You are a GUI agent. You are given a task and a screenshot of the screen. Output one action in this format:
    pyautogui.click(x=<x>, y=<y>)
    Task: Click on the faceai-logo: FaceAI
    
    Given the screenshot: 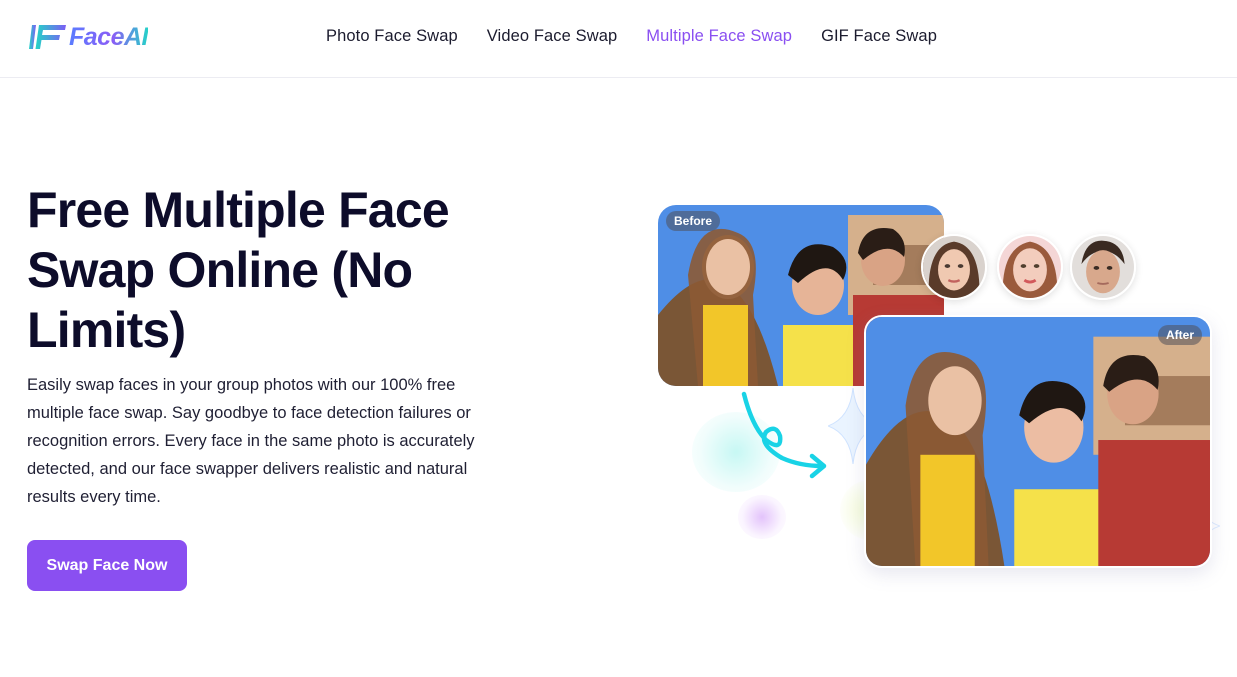 What is the action you would take?
    pyautogui.click(x=88, y=37)
    